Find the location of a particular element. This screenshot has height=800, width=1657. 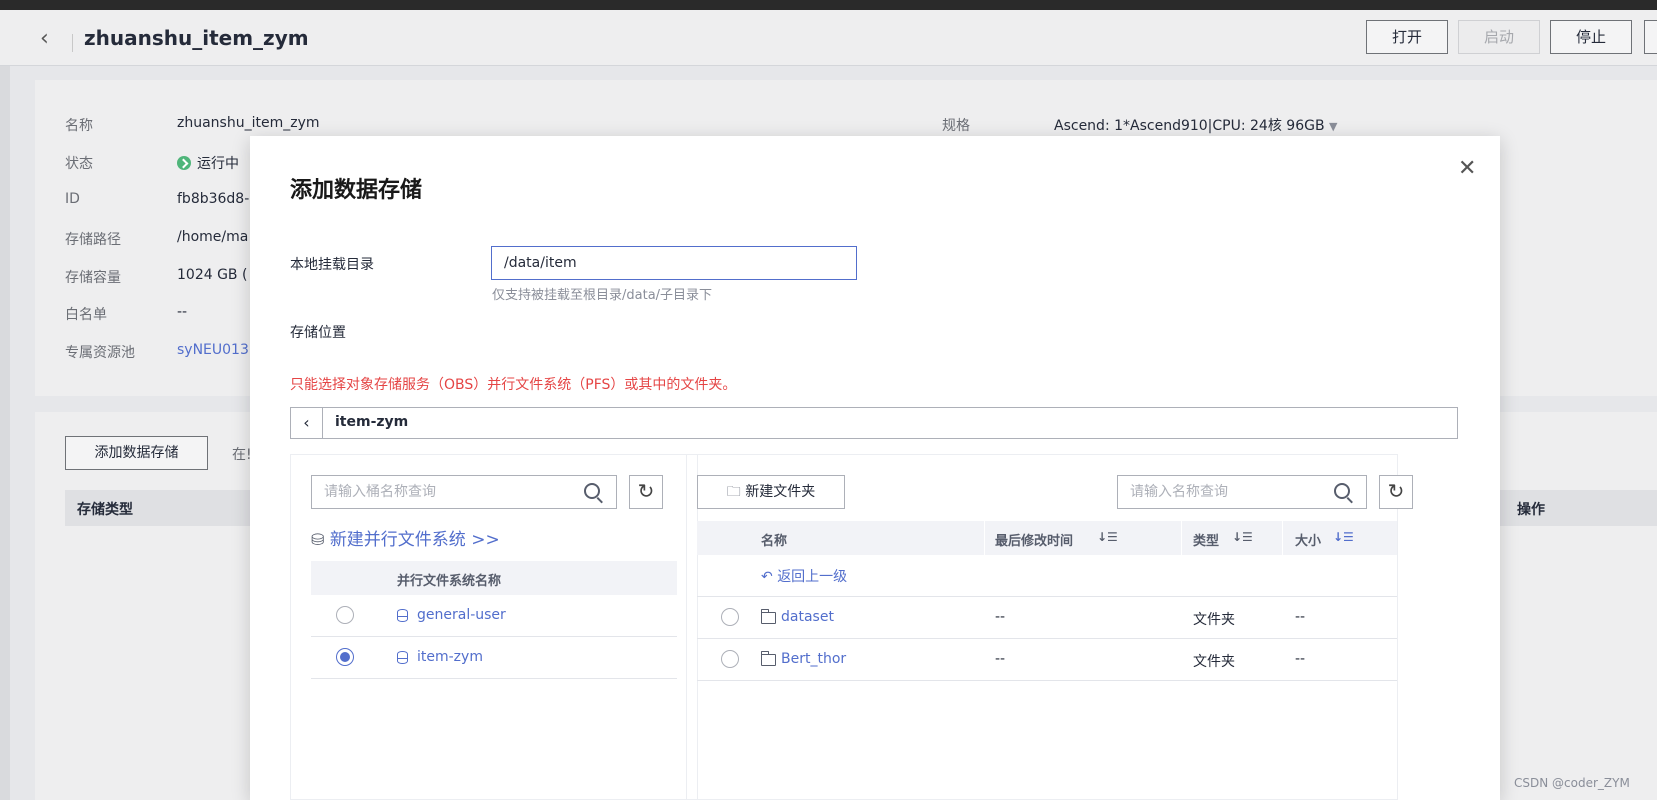

location-warning: 只能选择对象存储服务（OBS）并行文件系统（PFS）或其中的文件夹。 is located at coordinates (513, 385).